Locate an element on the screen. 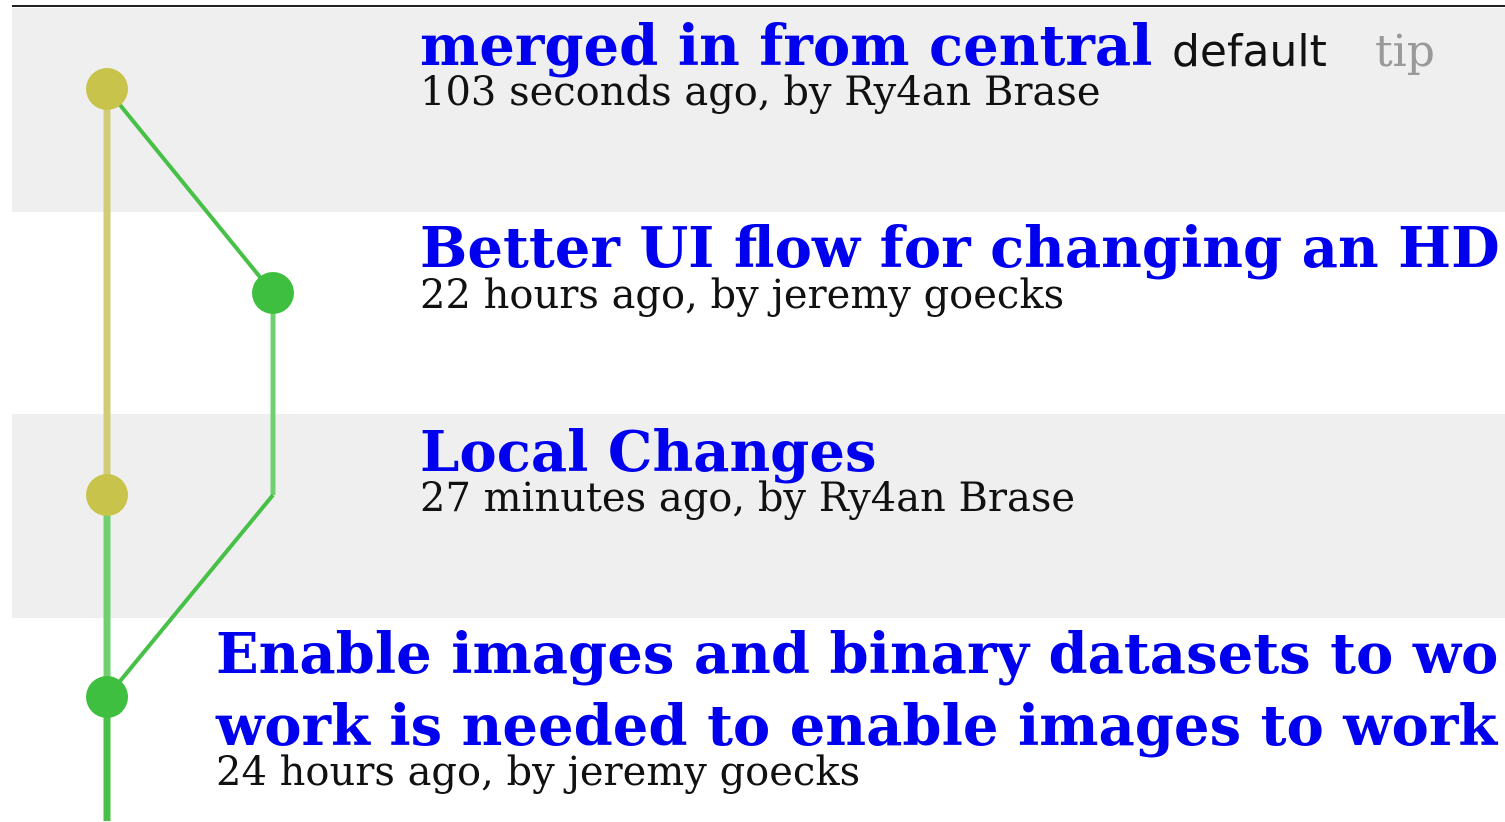 This screenshot has width=1505, height=822. changeset-title-link: merged in from central is located at coordinates (786, 46).